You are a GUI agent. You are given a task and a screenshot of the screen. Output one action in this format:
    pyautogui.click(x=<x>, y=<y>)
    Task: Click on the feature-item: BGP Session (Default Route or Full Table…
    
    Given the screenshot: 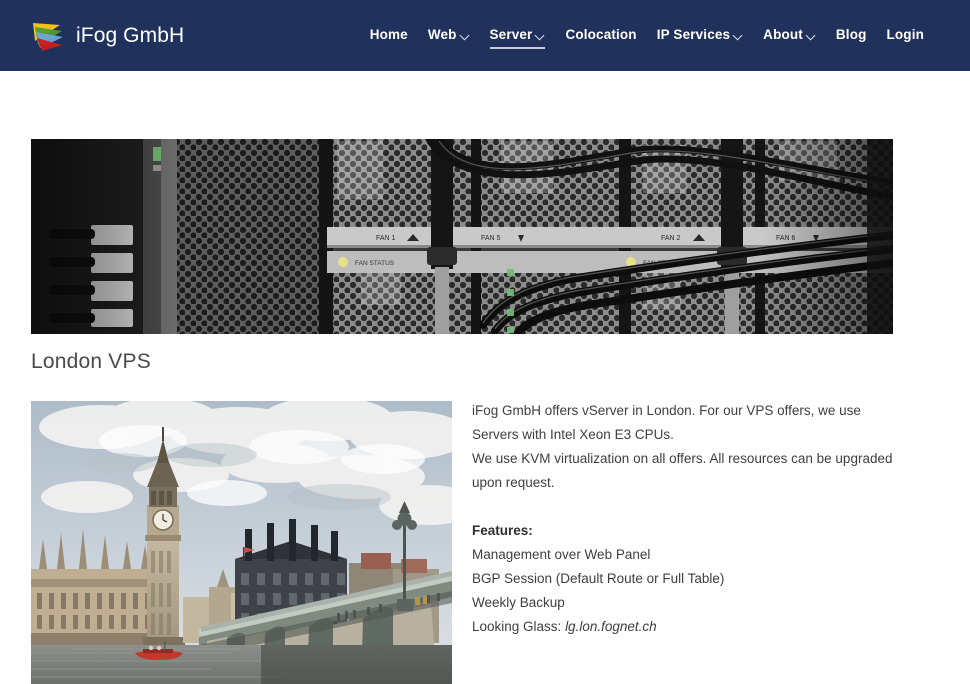 What is the action you would take?
    pyautogui.click(x=683, y=579)
    